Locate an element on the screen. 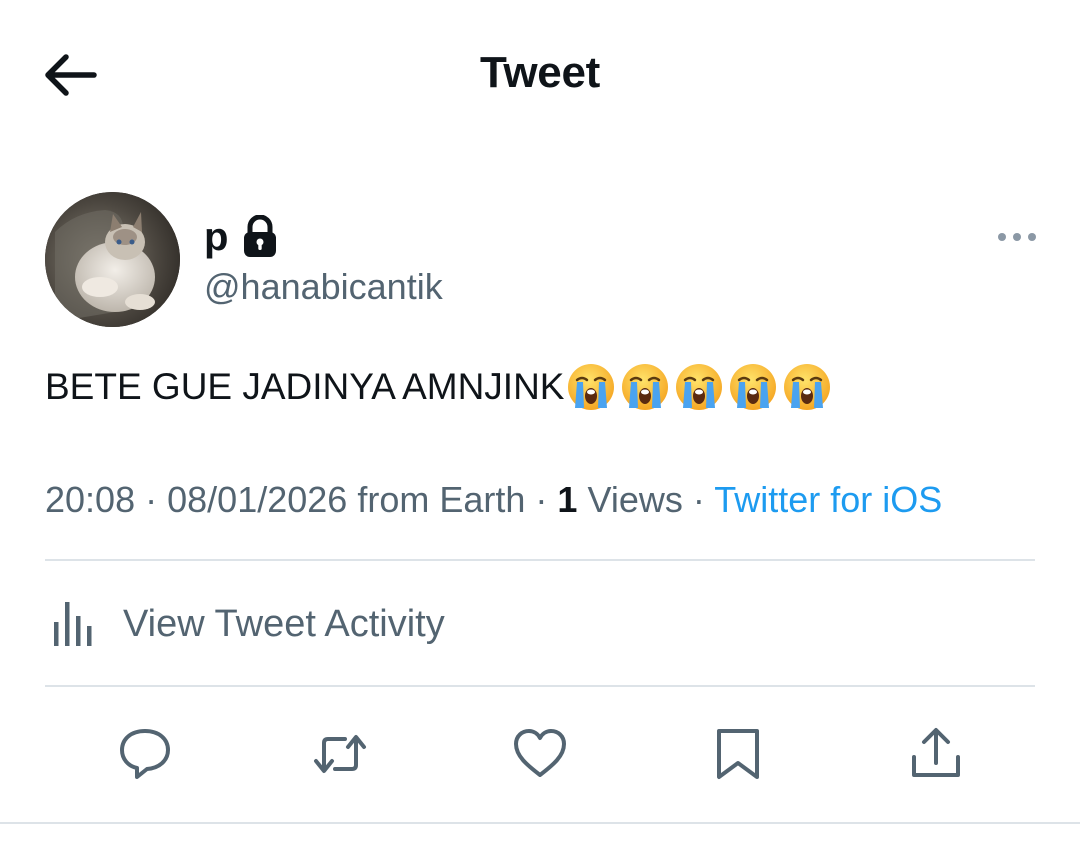 Image resolution: width=1080 pixels, height=846 pixels. bar-chart-icon is located at coordinates (73, 624).